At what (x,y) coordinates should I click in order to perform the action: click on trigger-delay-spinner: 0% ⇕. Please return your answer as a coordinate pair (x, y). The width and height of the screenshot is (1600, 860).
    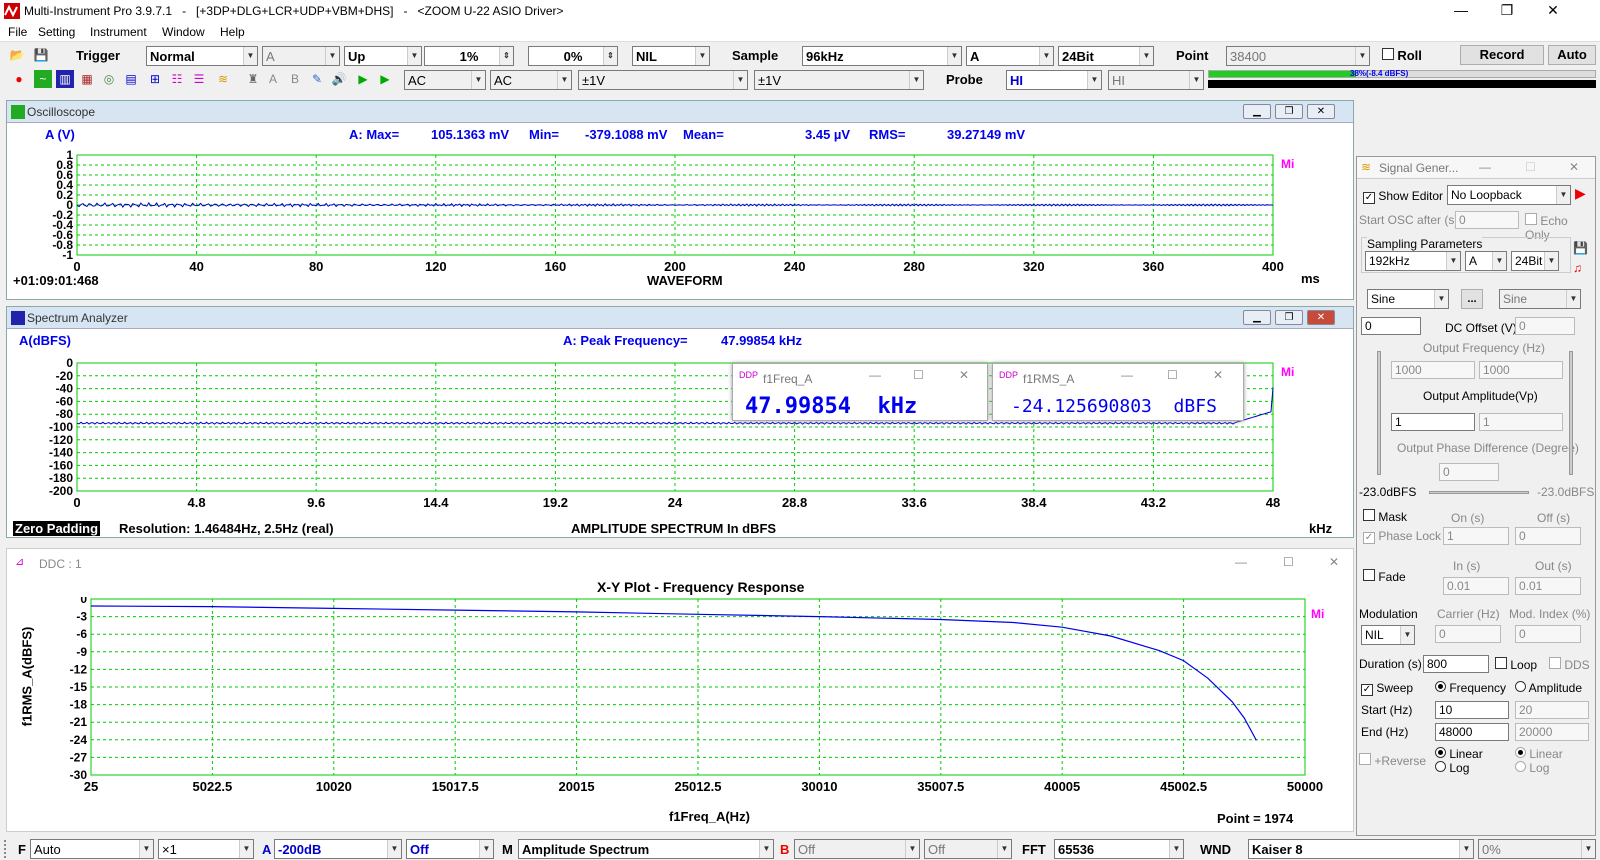
    Looking at the image, I should click on (573, 56).